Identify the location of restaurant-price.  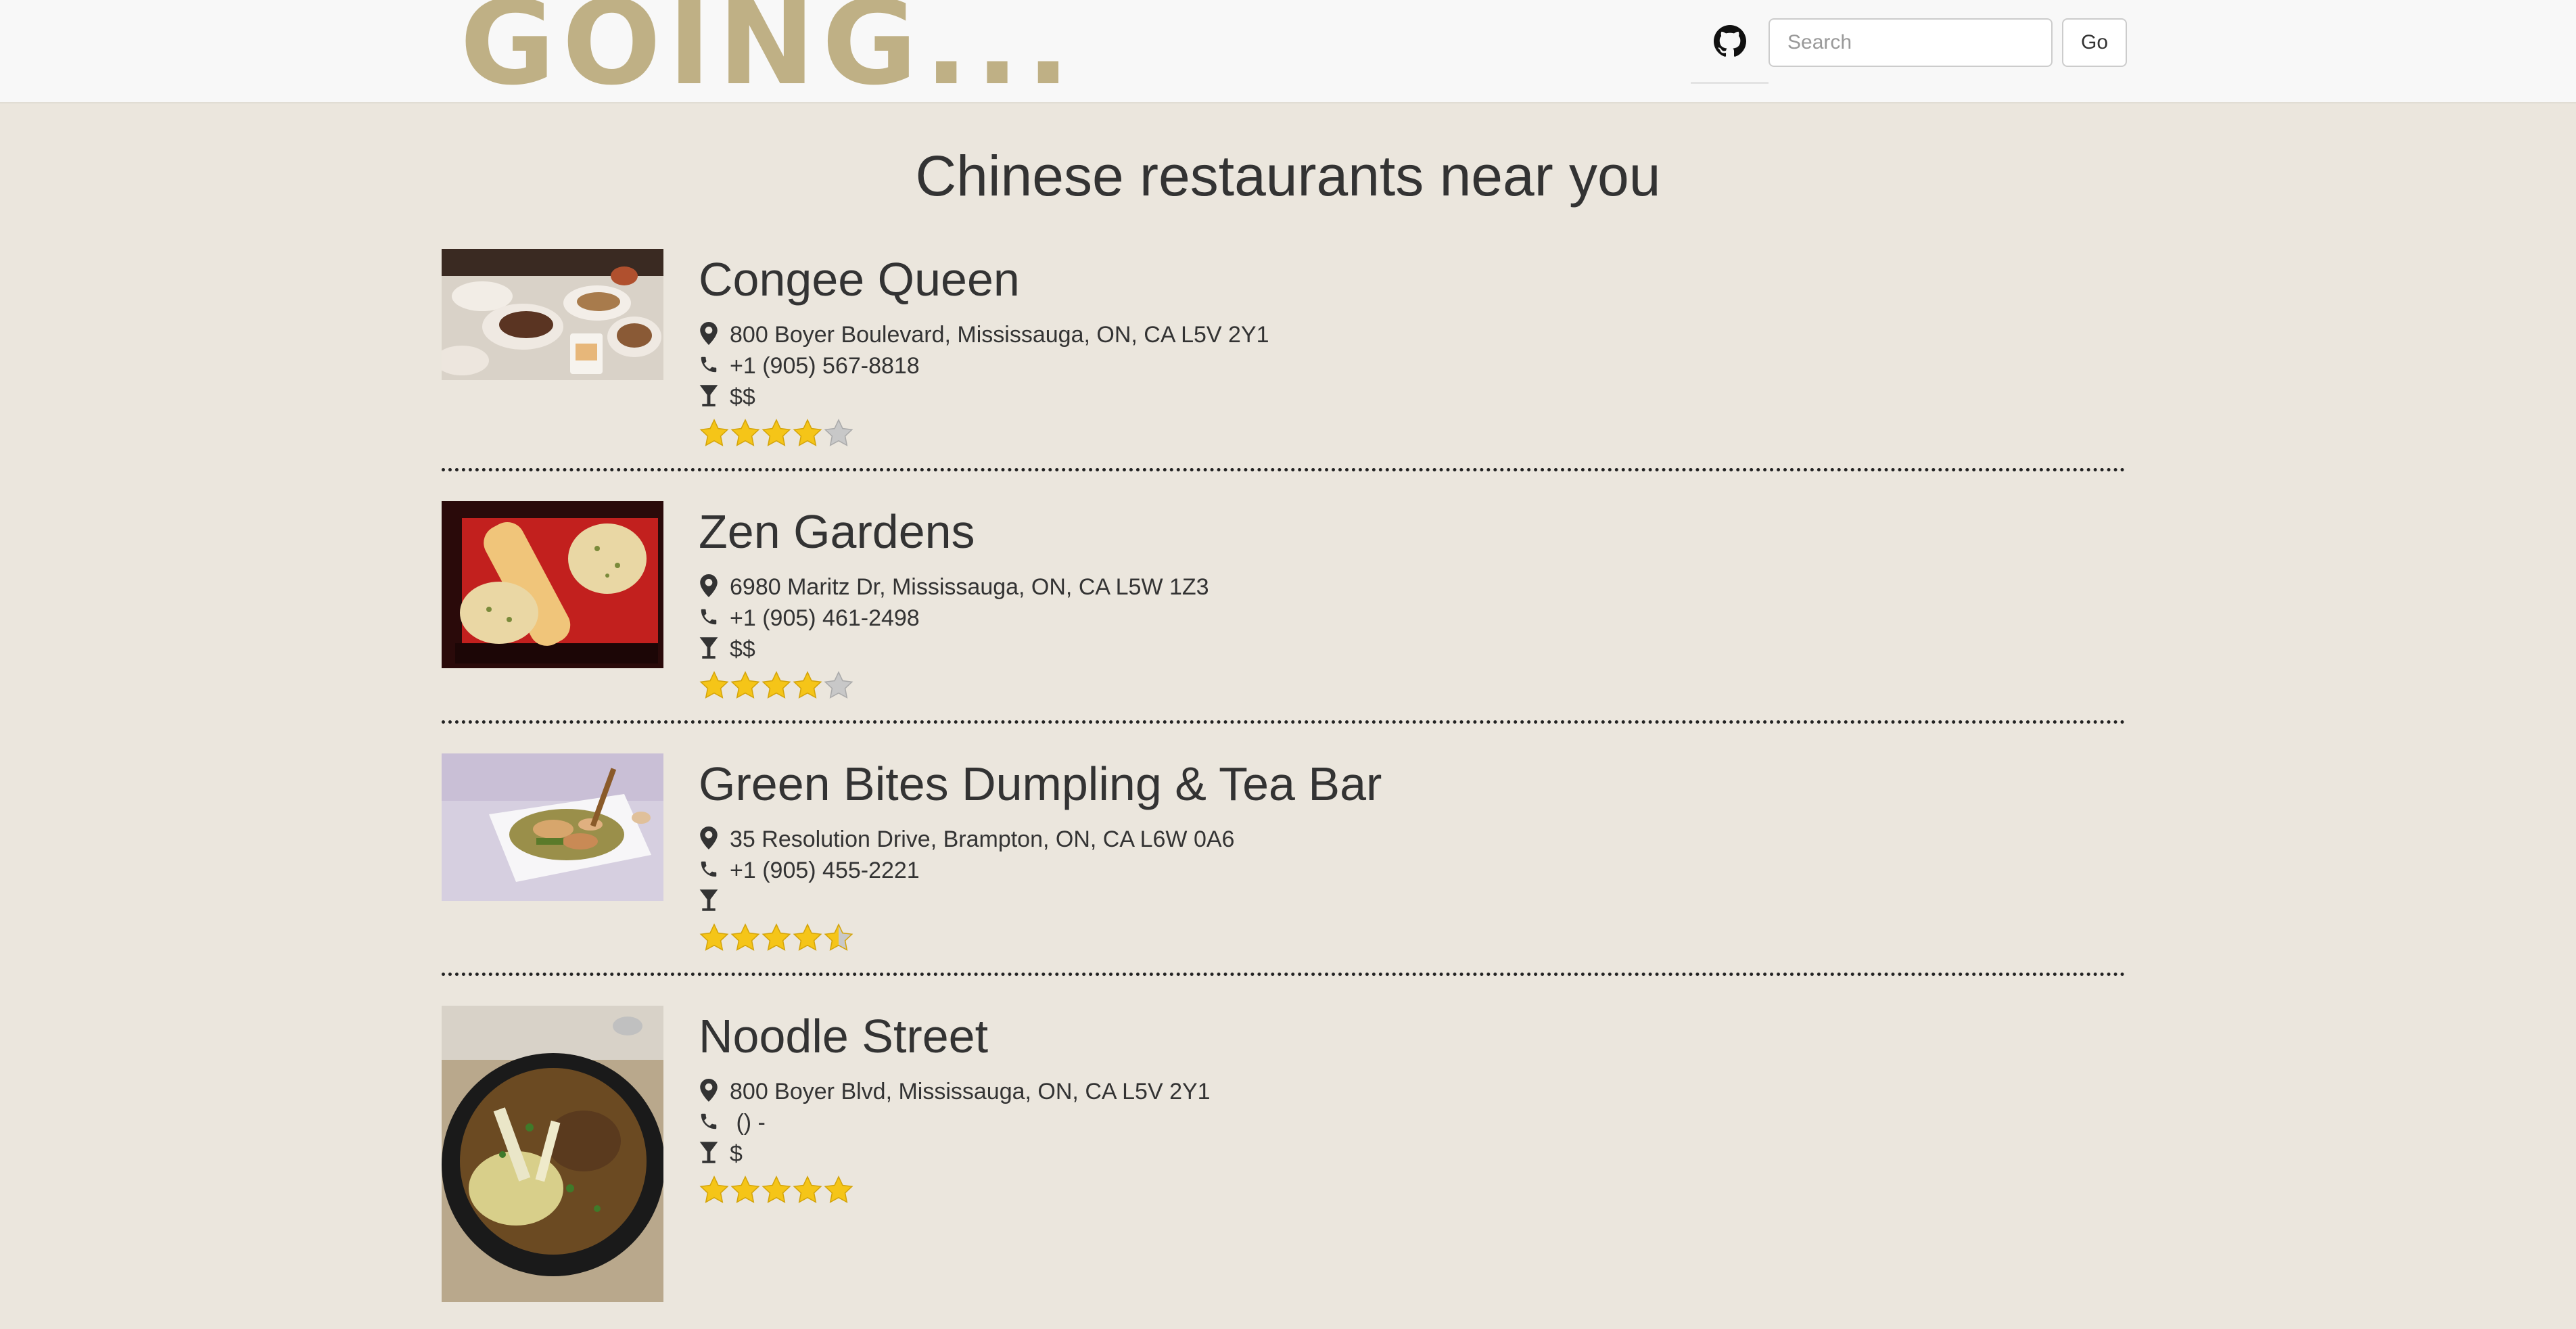
(714, 901).